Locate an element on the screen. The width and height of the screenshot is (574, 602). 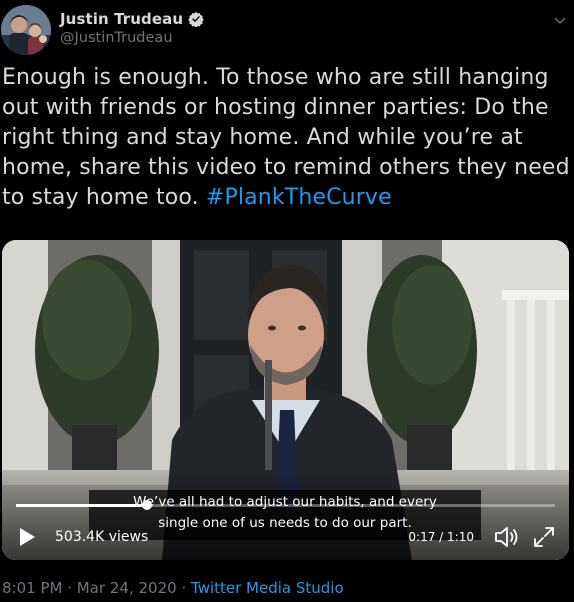
video-progress-bar is located at coordinates (285, 505).